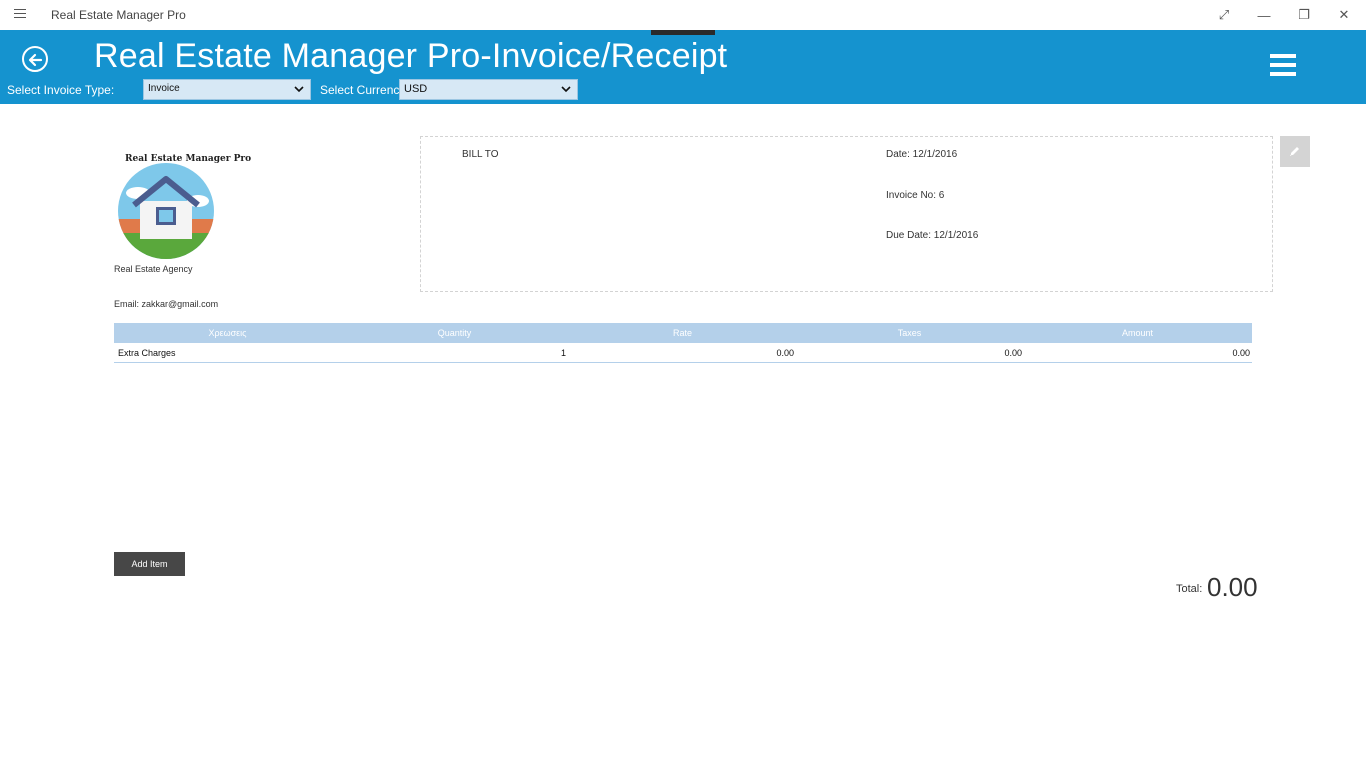  Describe the element at coordinates (480, 154) in the screenshot. I see `bill-to-label: BILL TO` at that location.